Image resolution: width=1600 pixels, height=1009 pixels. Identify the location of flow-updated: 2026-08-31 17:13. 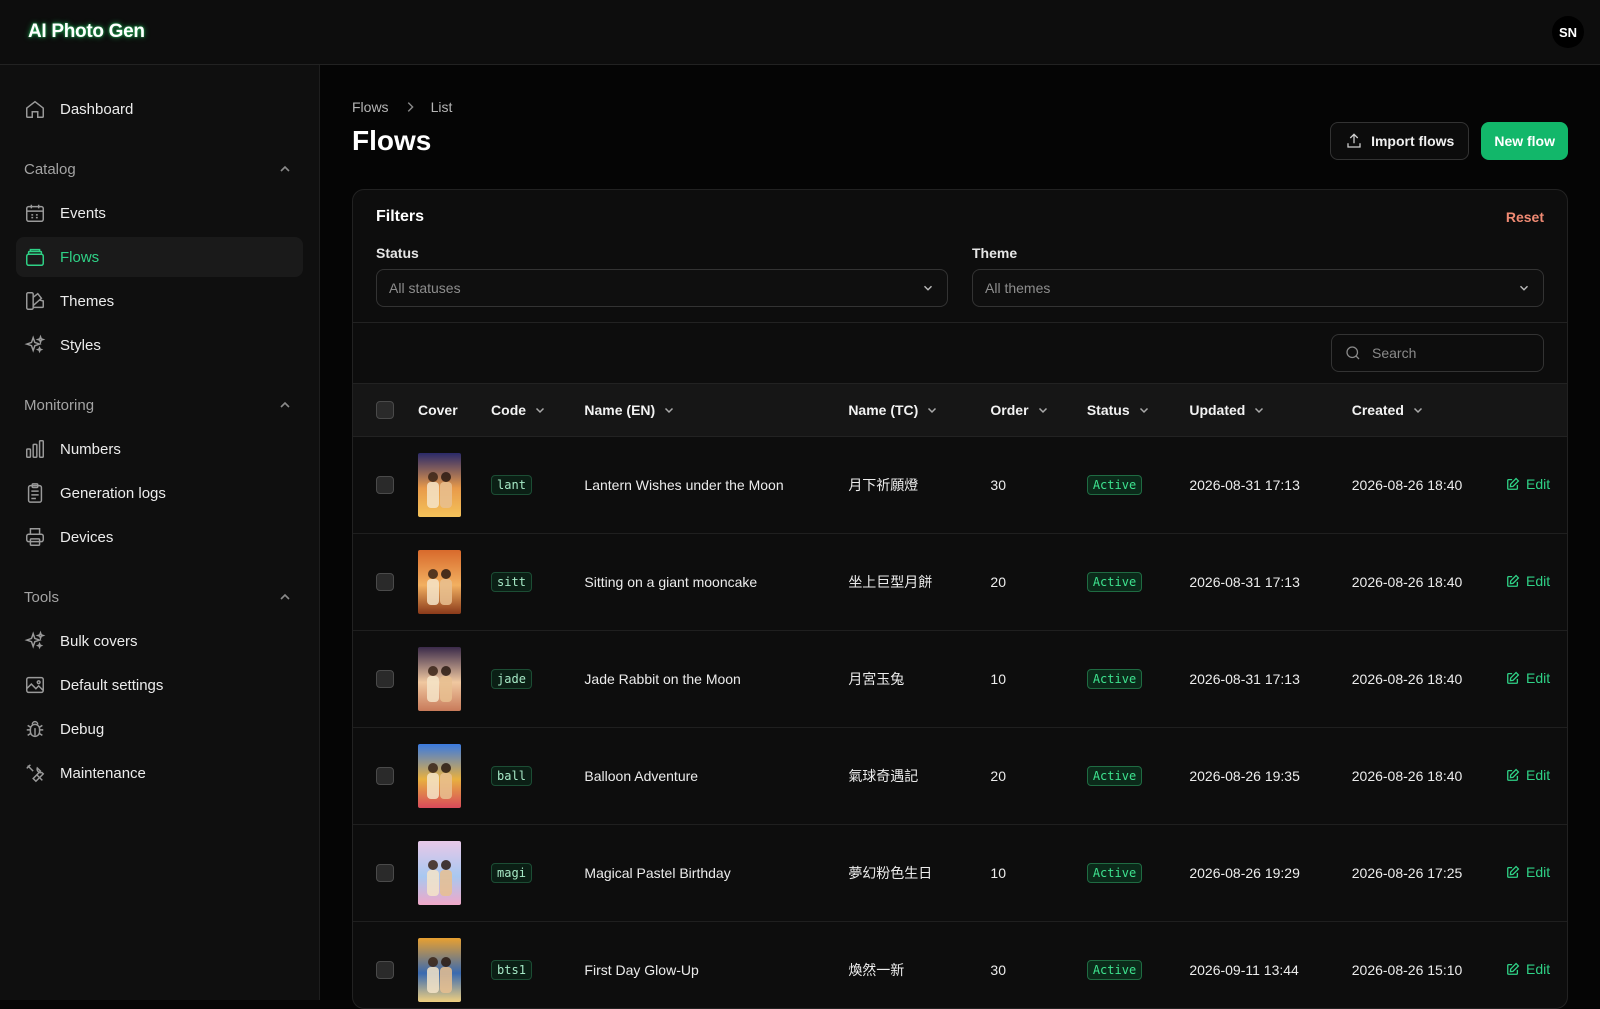
(1270, 582).